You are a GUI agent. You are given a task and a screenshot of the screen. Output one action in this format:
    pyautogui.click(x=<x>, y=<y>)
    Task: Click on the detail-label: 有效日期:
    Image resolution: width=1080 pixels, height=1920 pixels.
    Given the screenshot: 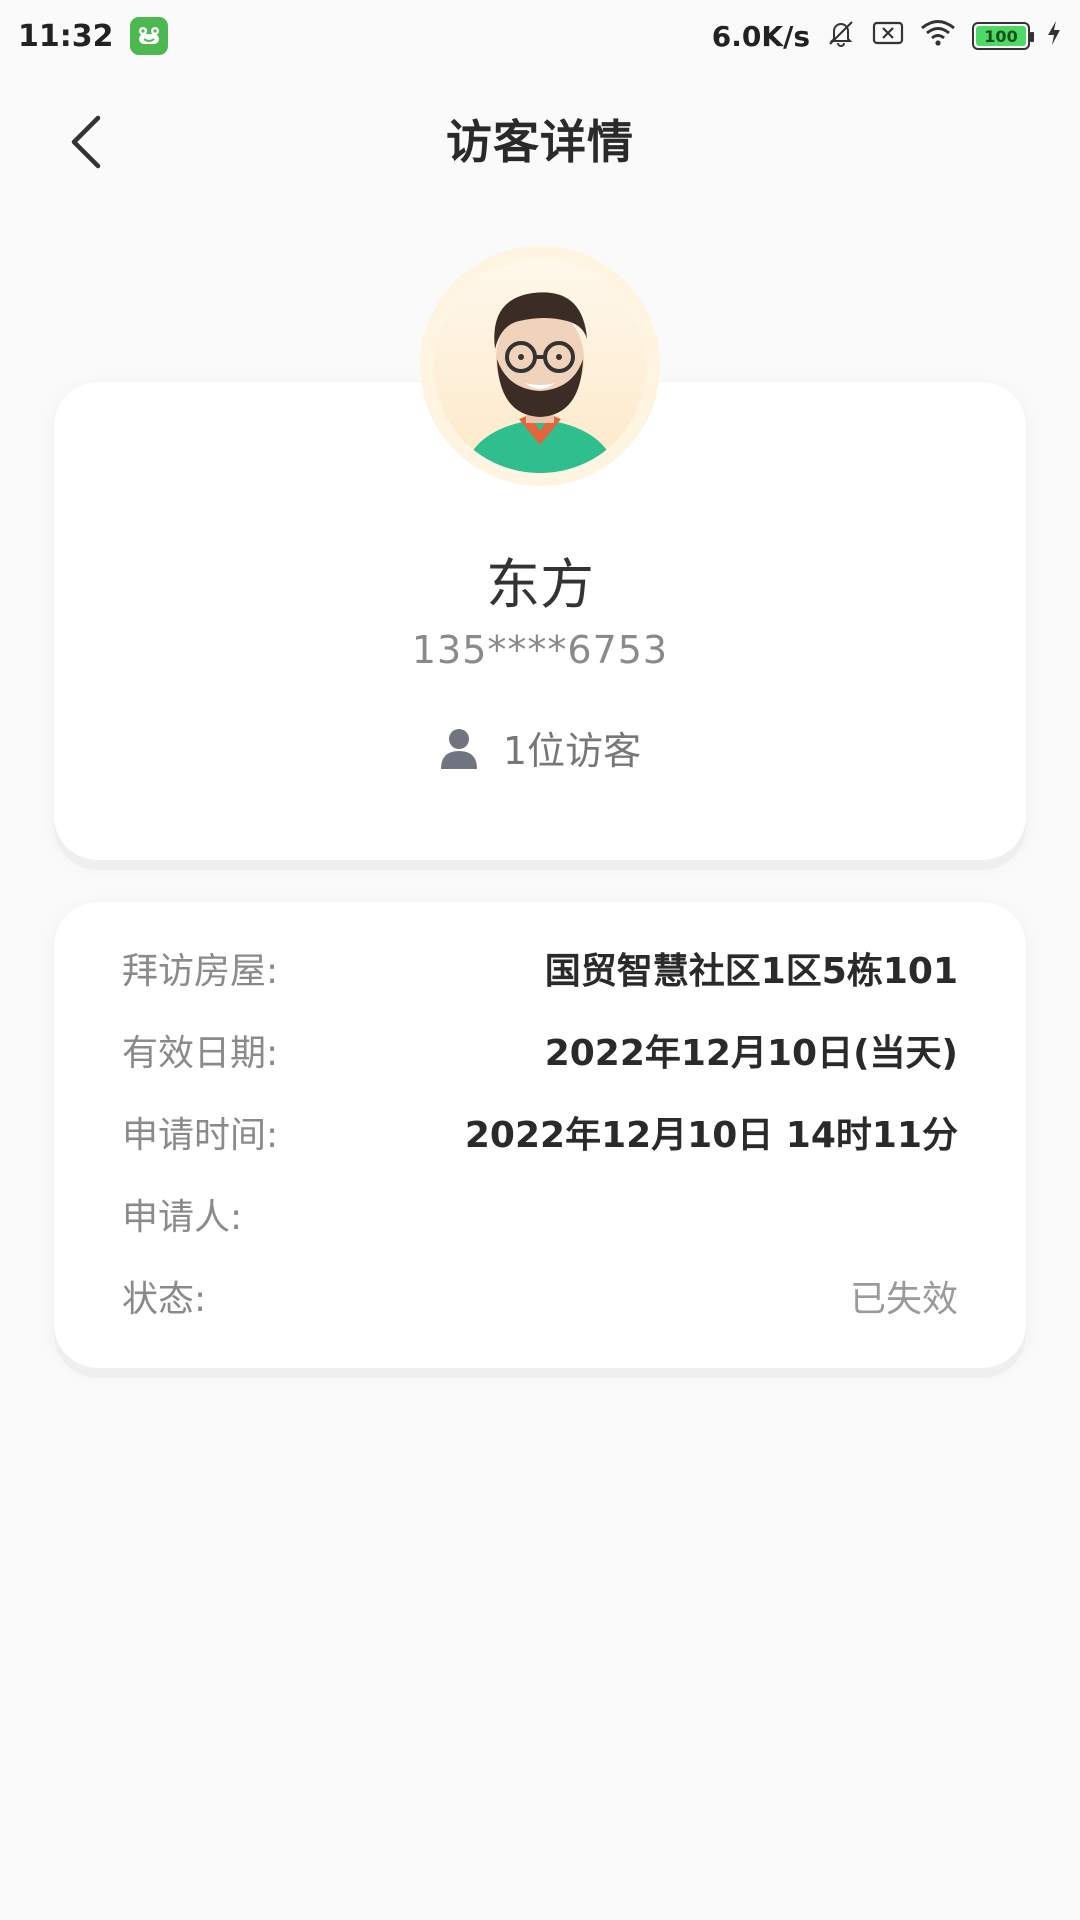 What is the action you would take?
    pyautogui.click(x=200, y=1053)
    